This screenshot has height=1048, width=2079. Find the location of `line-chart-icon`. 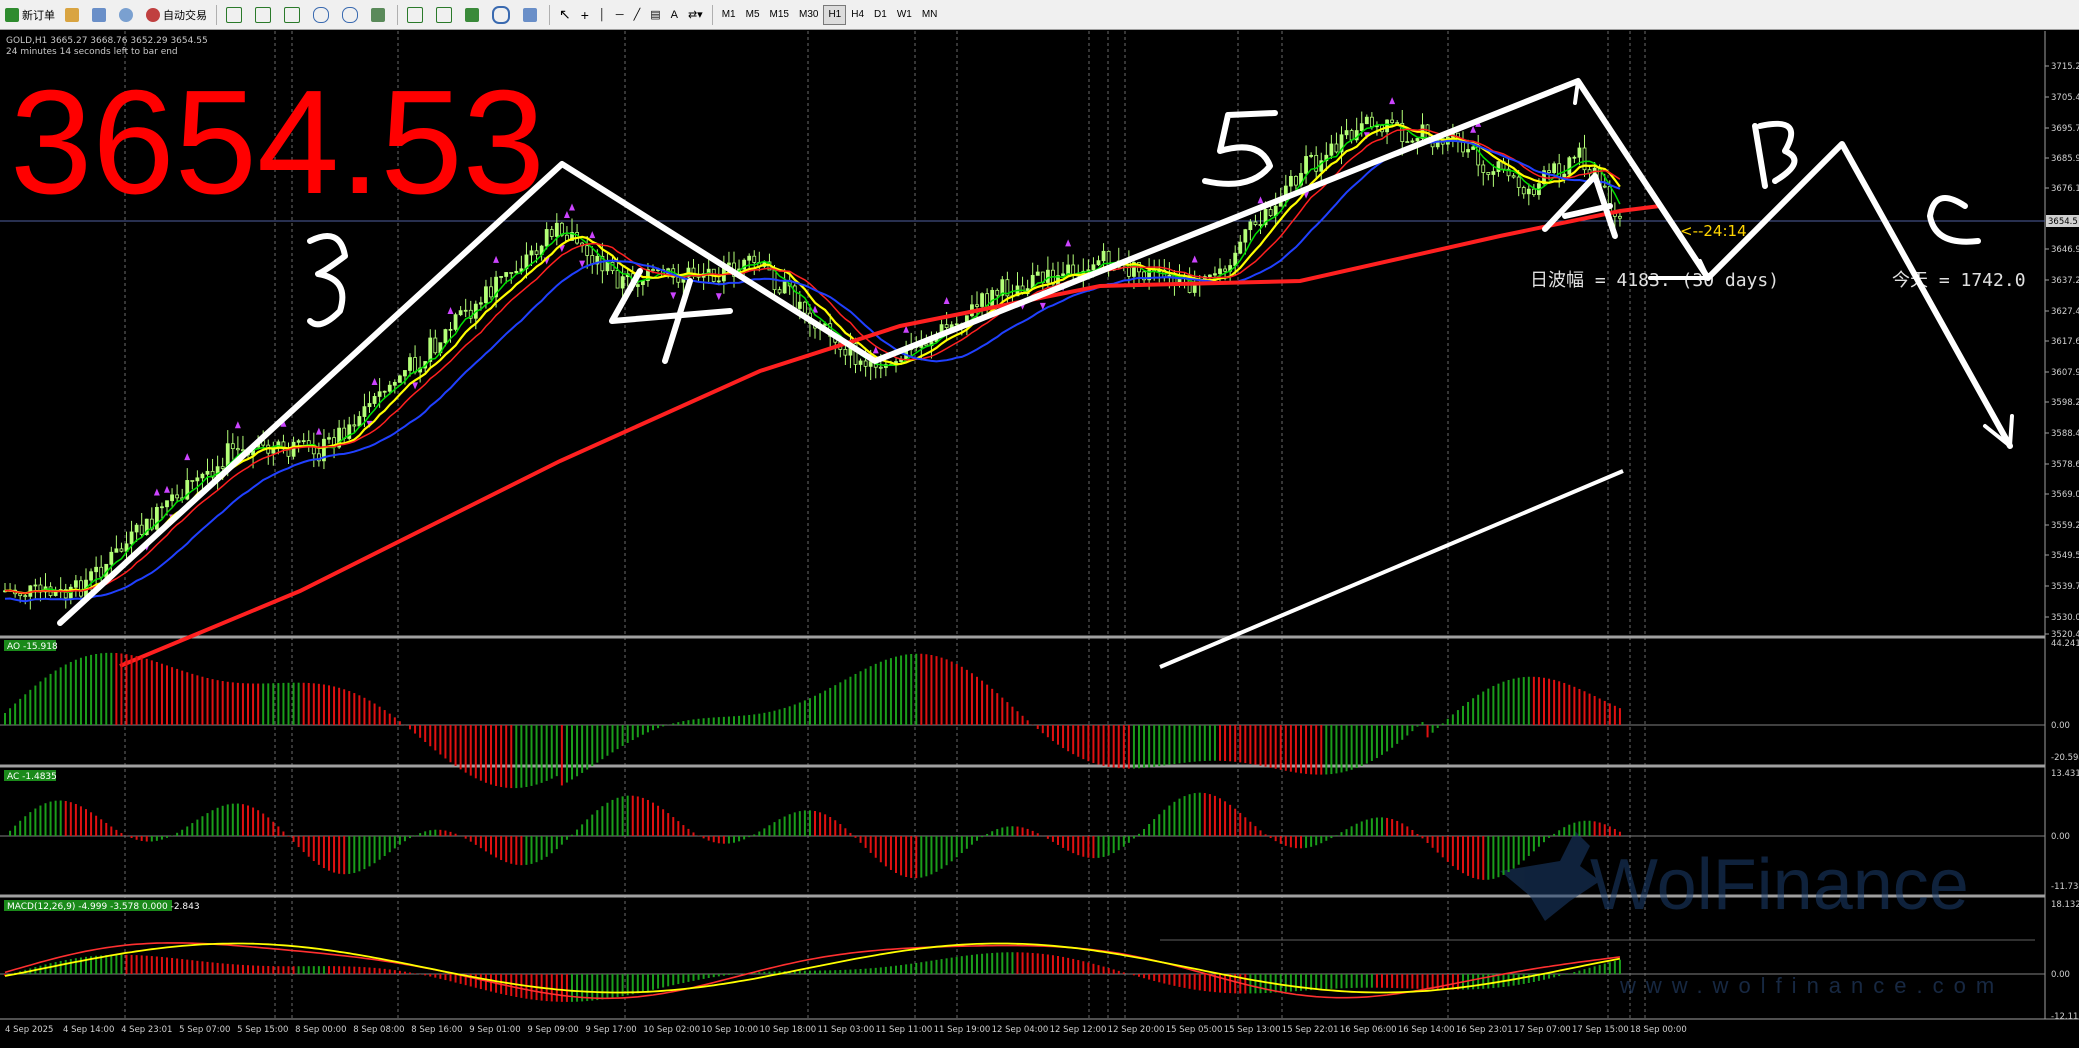

line-chart-icon is located at coordinates (292, 14).